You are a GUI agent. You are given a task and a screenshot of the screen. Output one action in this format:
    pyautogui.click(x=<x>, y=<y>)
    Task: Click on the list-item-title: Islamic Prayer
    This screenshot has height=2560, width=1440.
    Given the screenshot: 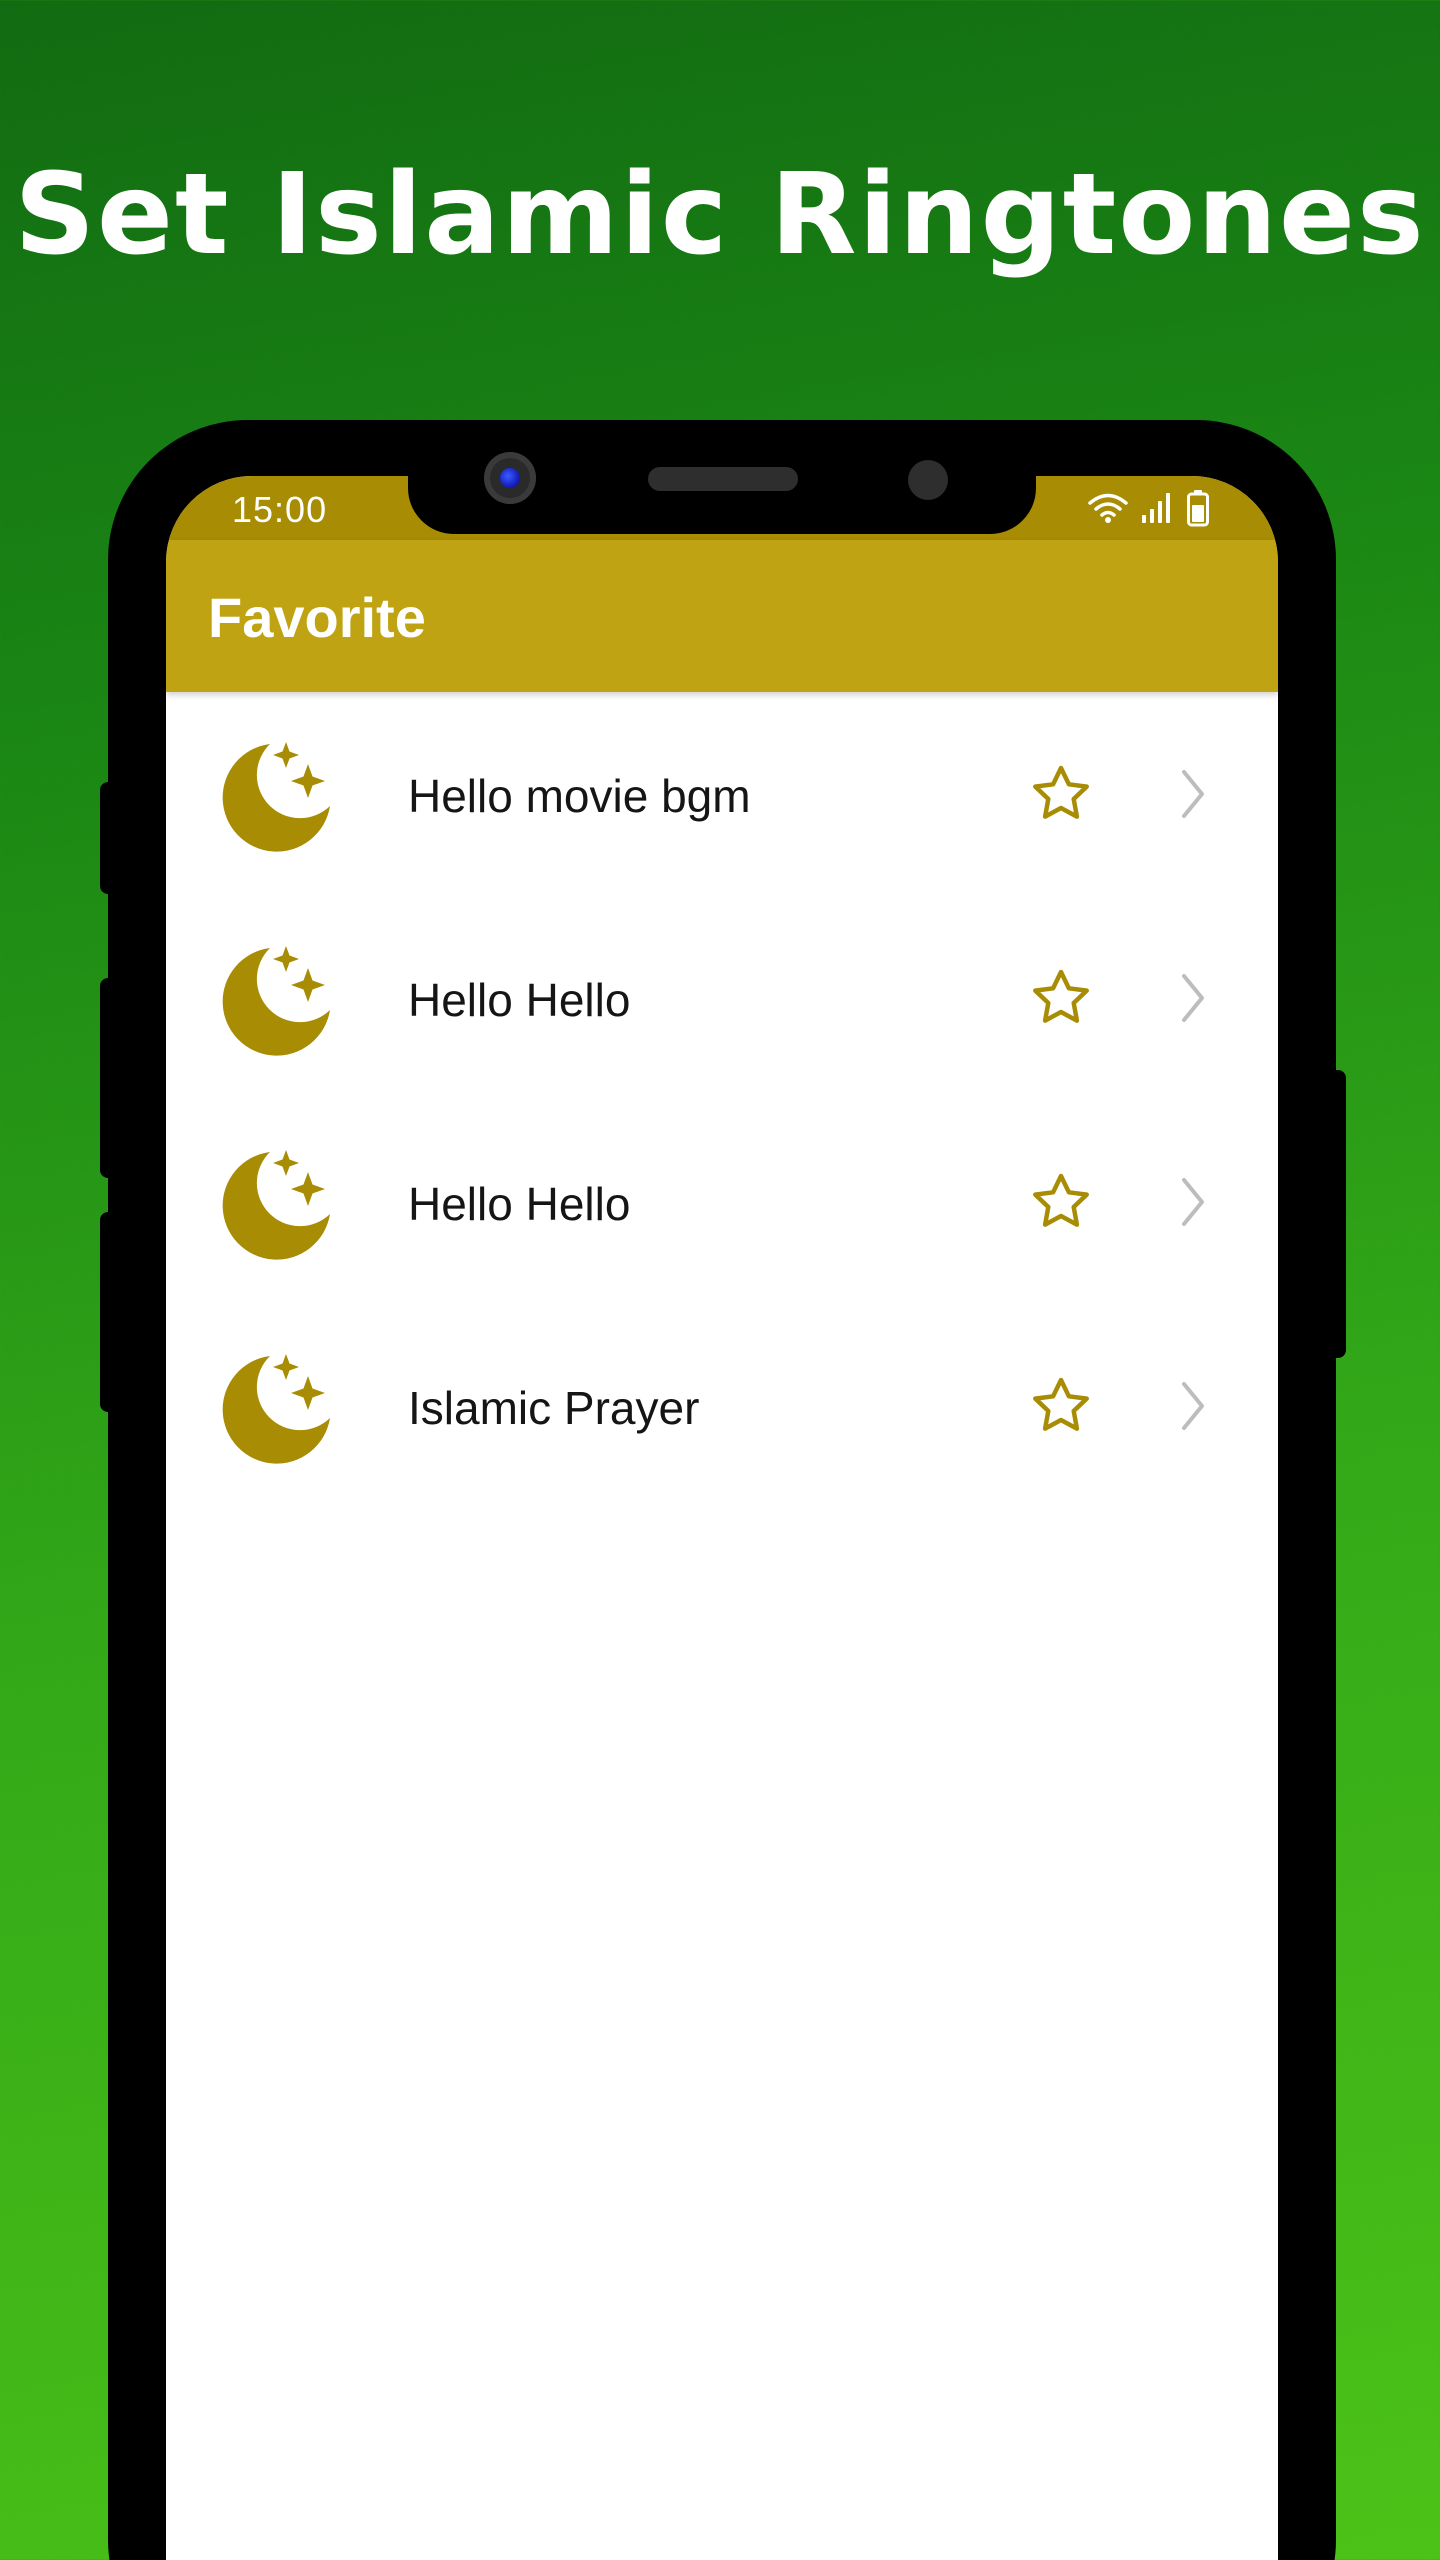 What is the action you would take?
    pyautogui.click(x=554, y=1408)
    